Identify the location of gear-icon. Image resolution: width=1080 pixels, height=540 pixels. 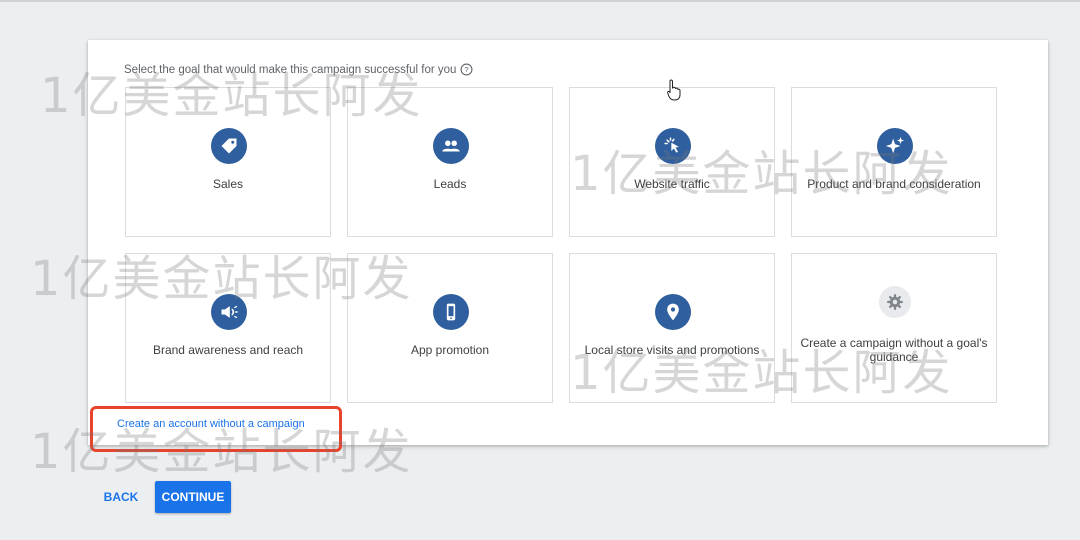
(895, 302).